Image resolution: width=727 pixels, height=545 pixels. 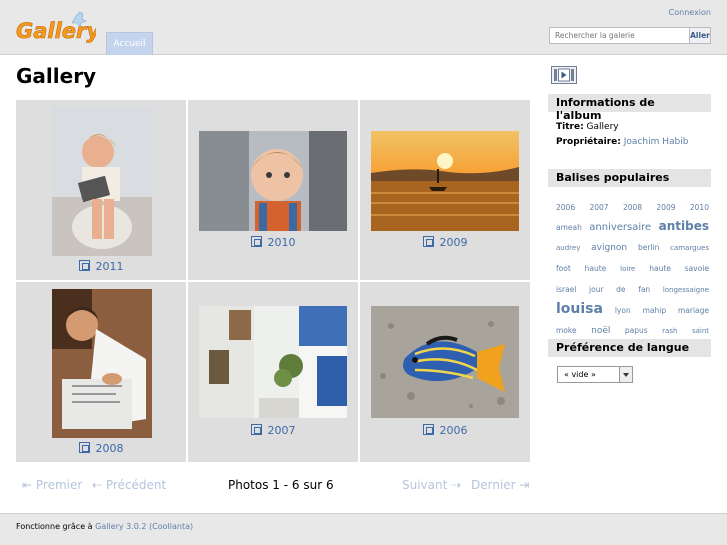 What do you see at coordinates (625, 374) in the screenshot?
I see `chevron-down-icon` at bounding box center [625, 374].